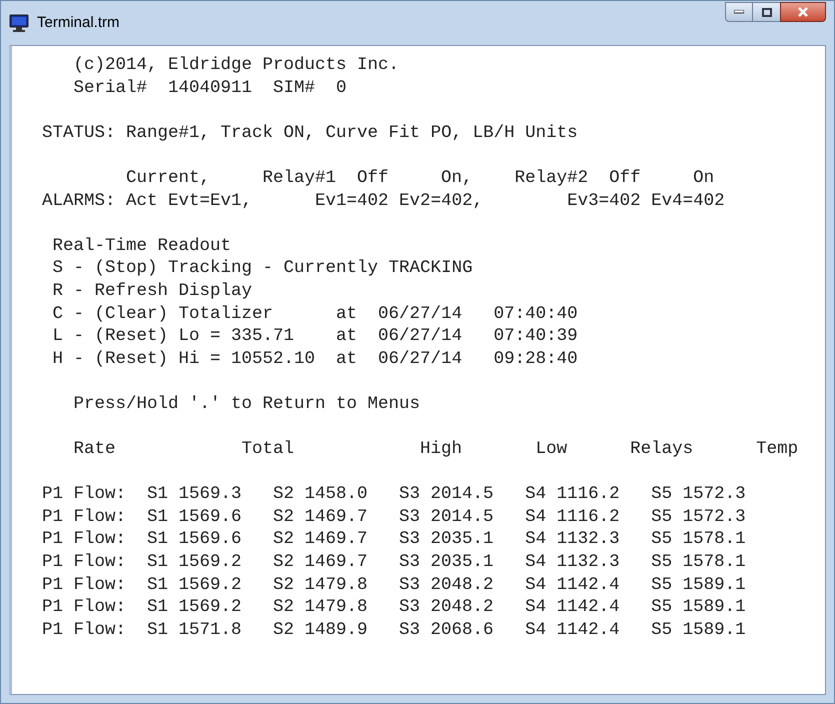 This screenshot has height=704, width=835. What do you see at coordinates (441, 449) in the screenshot?
I see `legend-label: High` at bounding box center [441, 449].